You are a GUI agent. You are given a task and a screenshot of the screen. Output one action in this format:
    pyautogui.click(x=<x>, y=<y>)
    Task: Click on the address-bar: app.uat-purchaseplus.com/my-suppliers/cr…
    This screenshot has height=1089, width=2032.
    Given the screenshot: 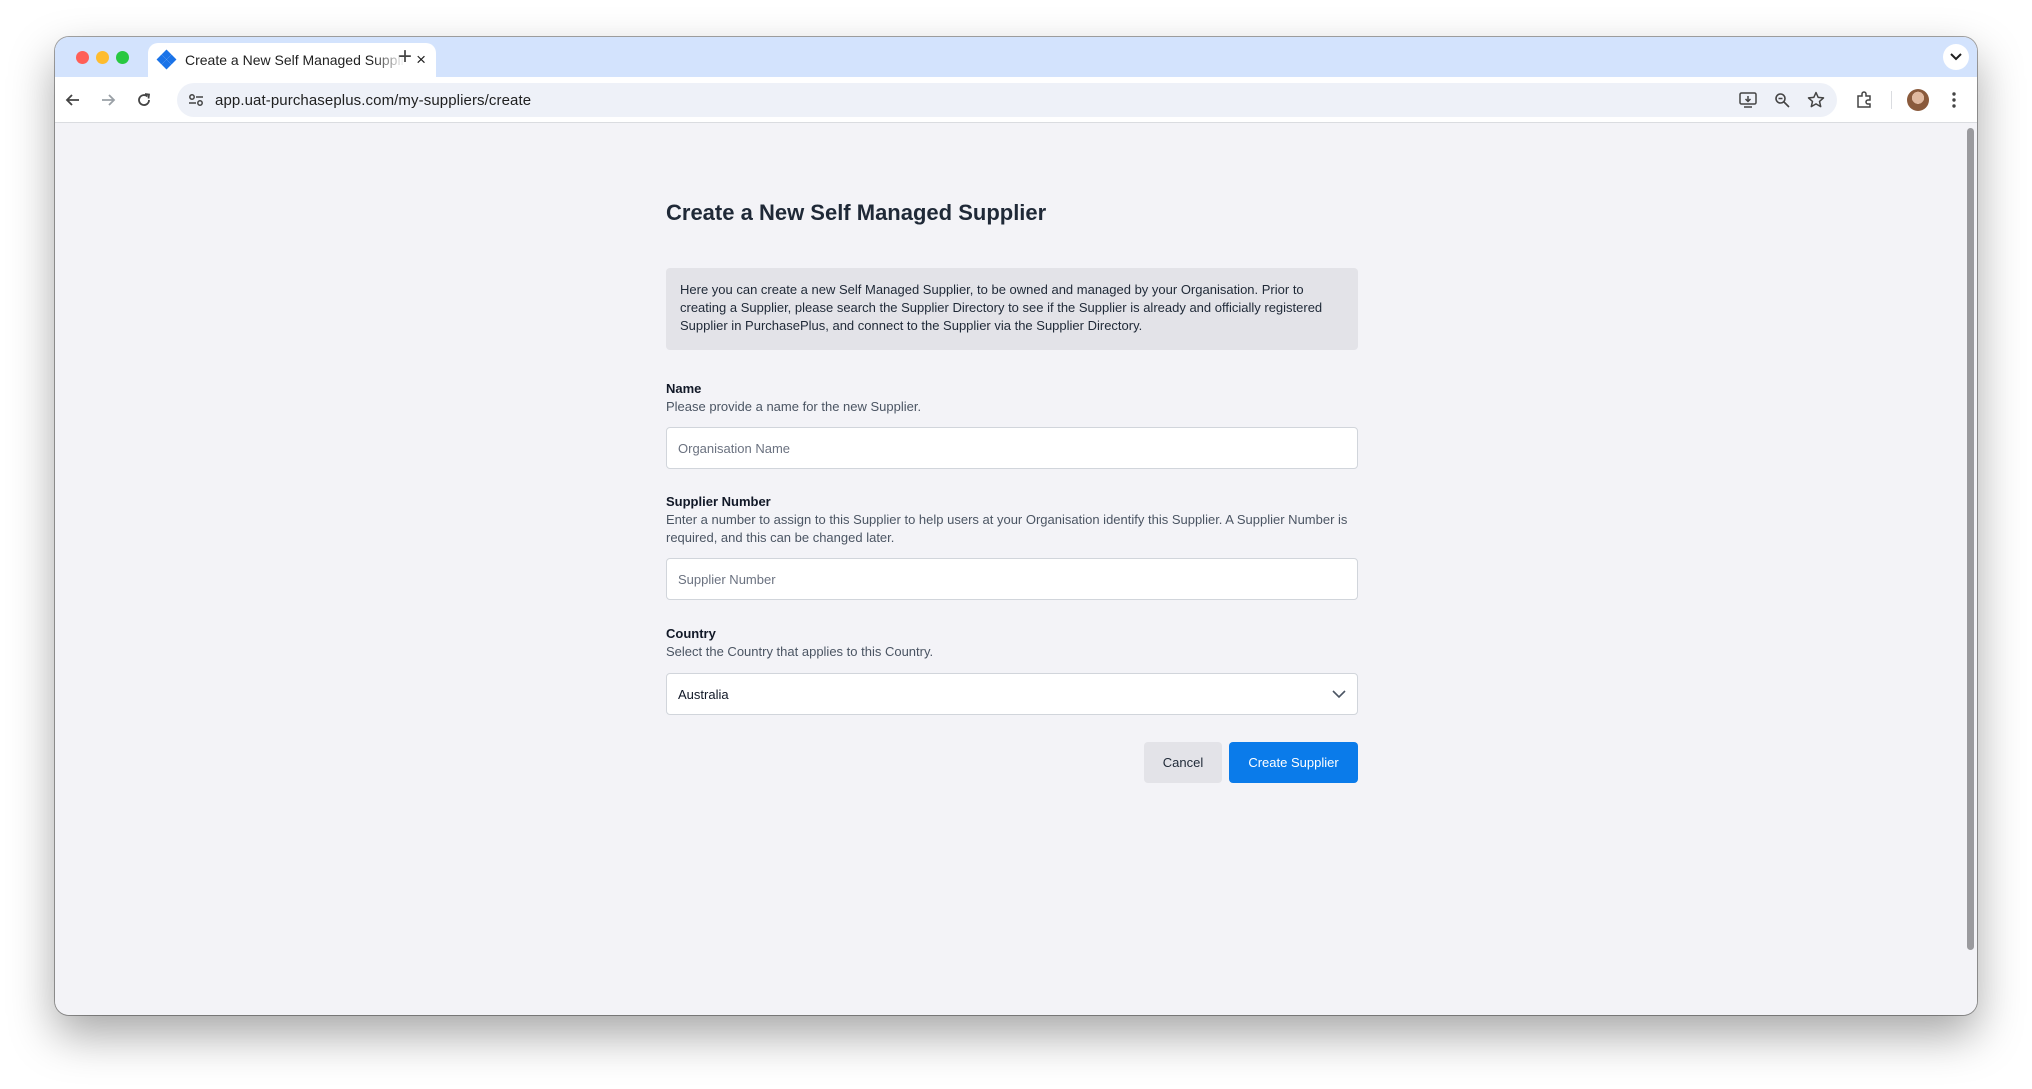 What is the action you would take?
    pyautogui.click(x=1007, y=100)
    